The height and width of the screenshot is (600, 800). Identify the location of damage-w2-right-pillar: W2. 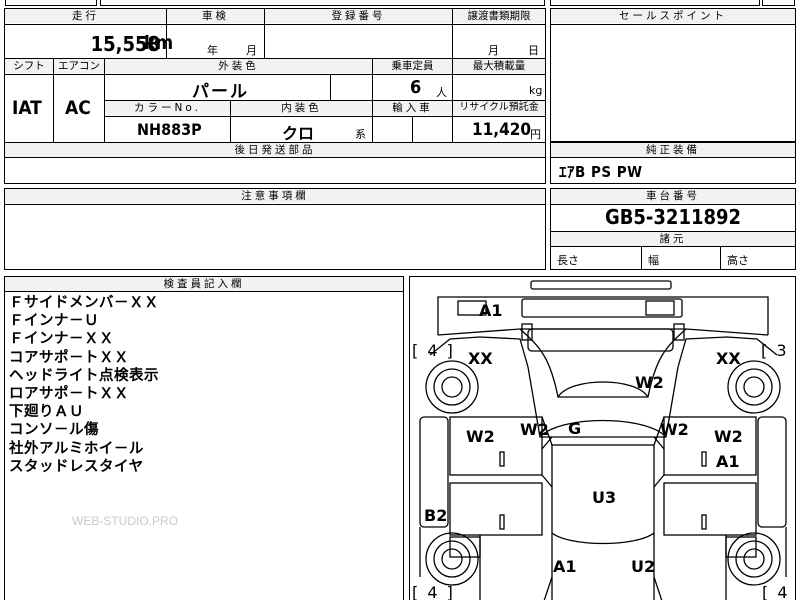
(674, 429).